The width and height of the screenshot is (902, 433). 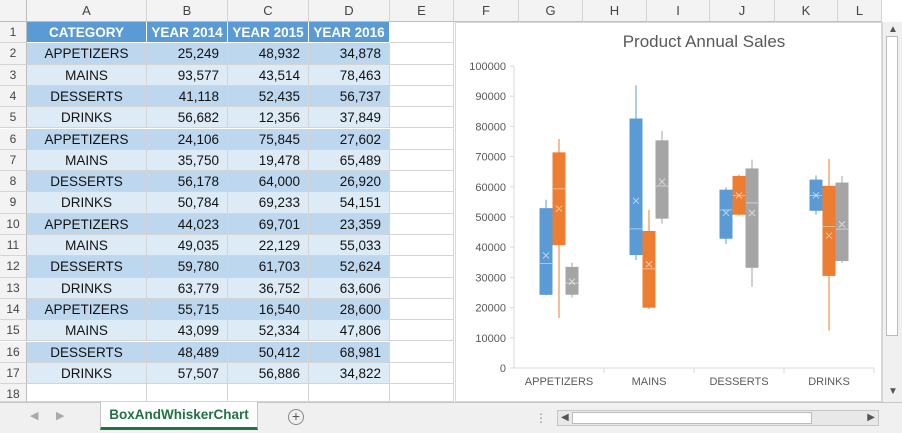 I want to click on row-header-13: 13, so click(x=13, y=288).